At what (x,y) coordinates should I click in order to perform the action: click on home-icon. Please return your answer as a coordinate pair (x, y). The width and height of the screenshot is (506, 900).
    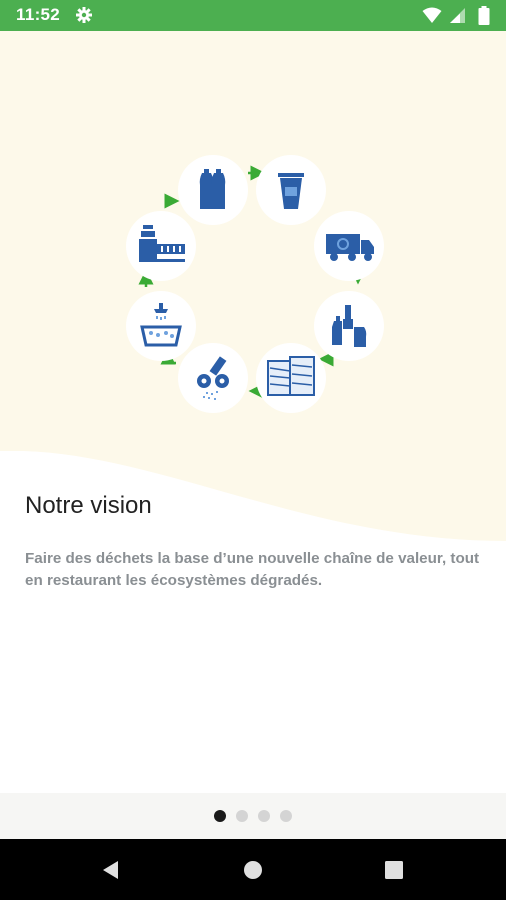
    Looking at the image, I should click on (253, 870).